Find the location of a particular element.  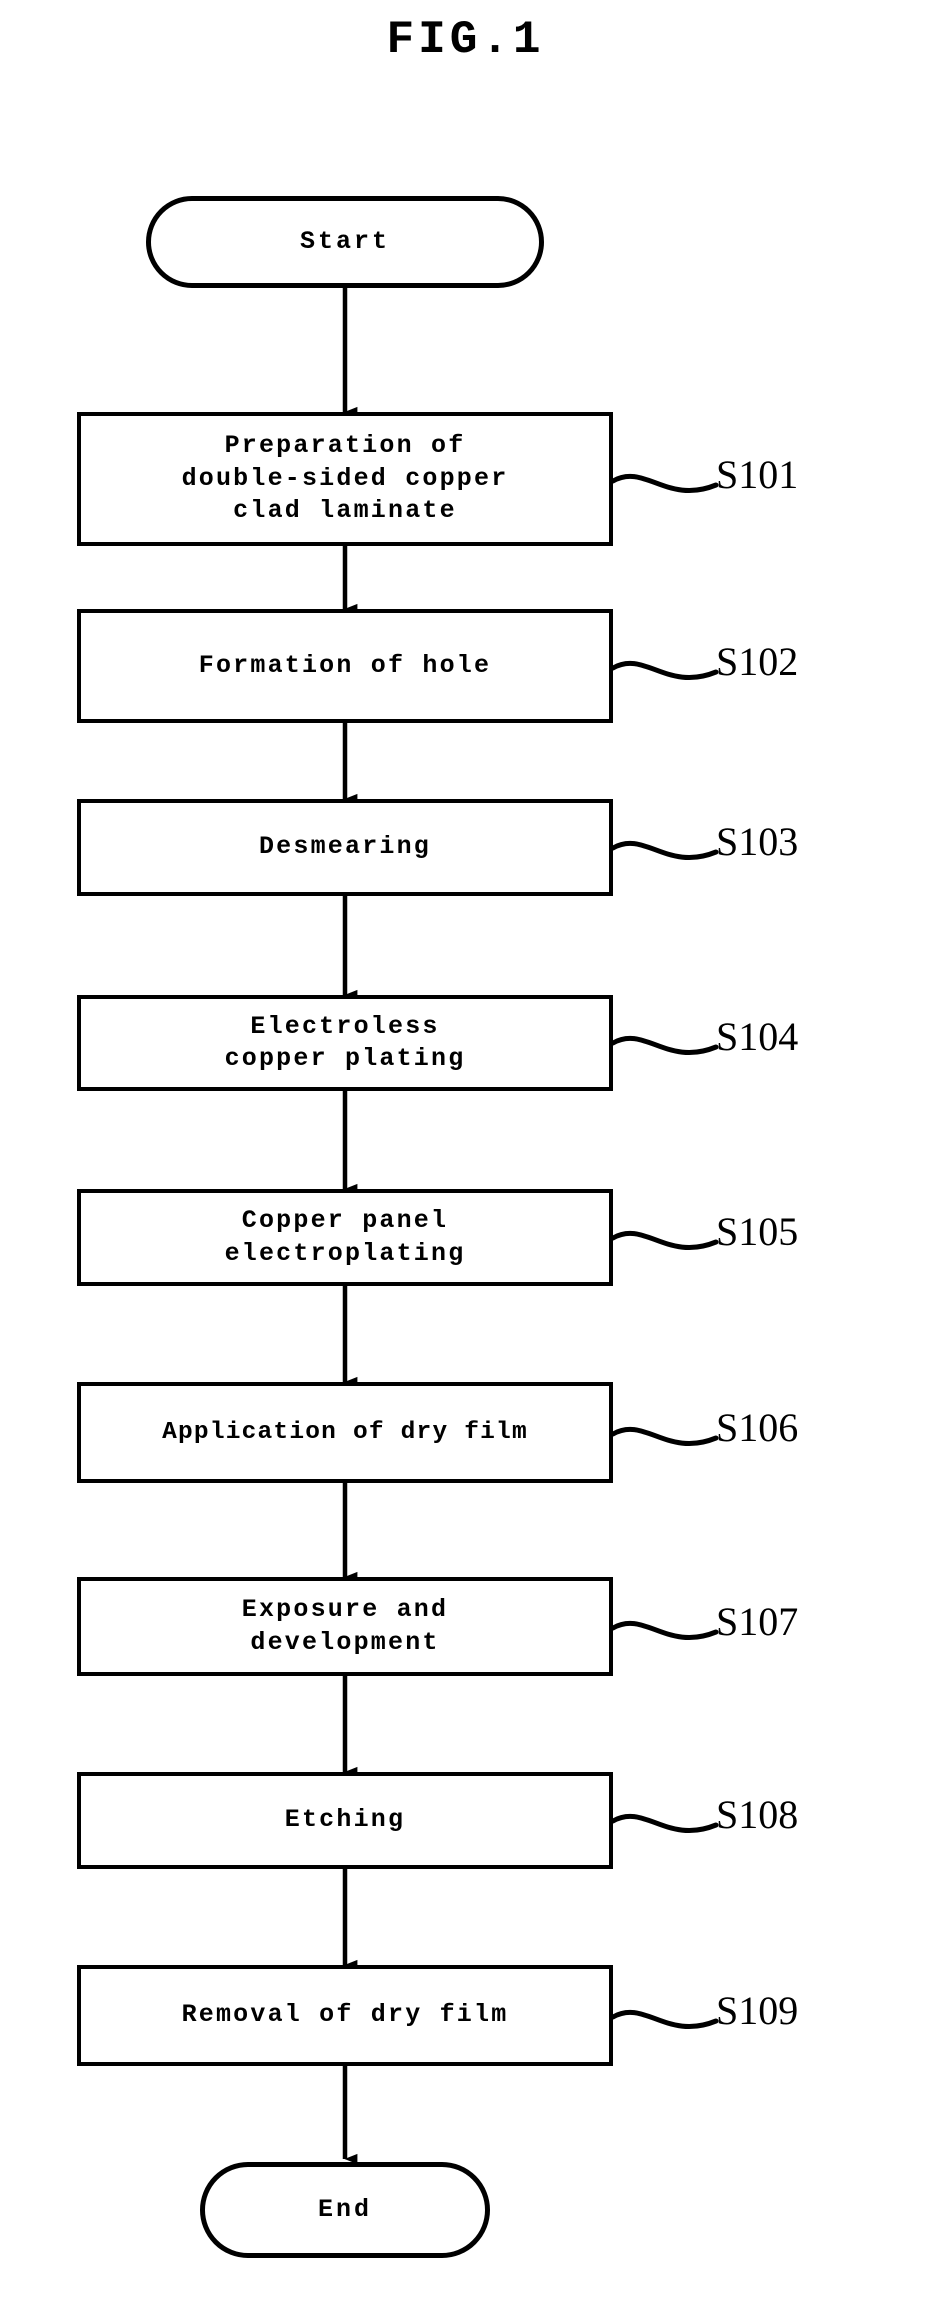

process-box-s102-label: Formation of hole is located at coordinates (345, 665).